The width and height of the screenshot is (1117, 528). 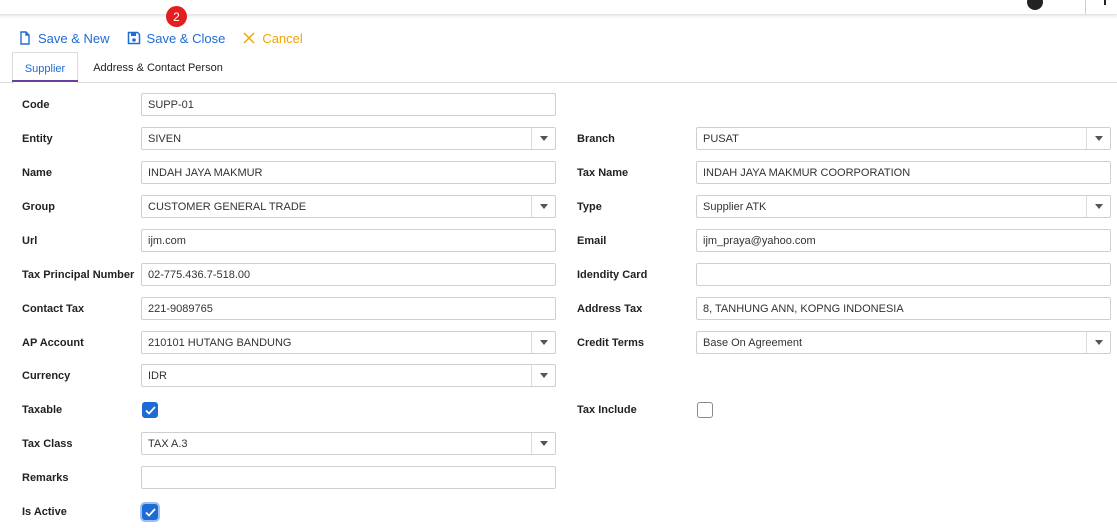 I want to click on email-value: ijm_praya@yahoo.com, so click(x=759, y=240).